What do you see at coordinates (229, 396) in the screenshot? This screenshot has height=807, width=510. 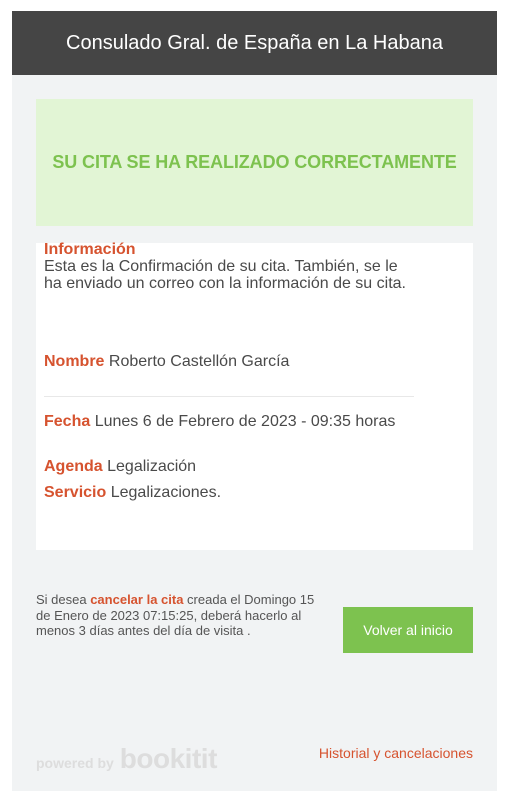 I see `divider` at bounding box center [229, 396].